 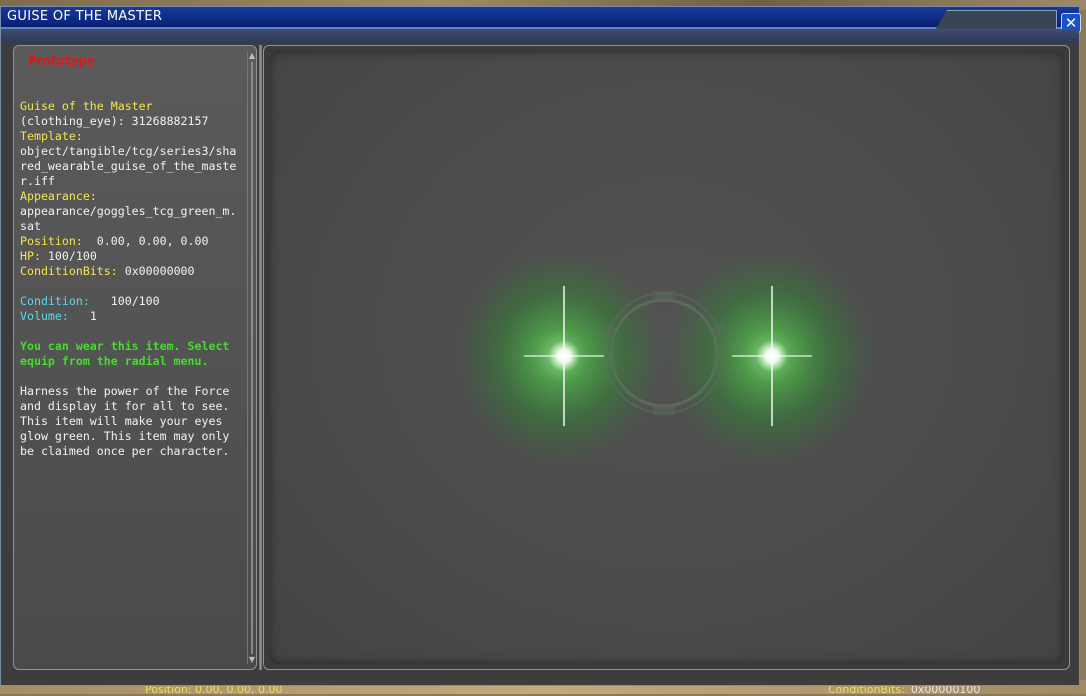 I want to click on hp-line: HP: 100/100, so click(x=131, y=256).